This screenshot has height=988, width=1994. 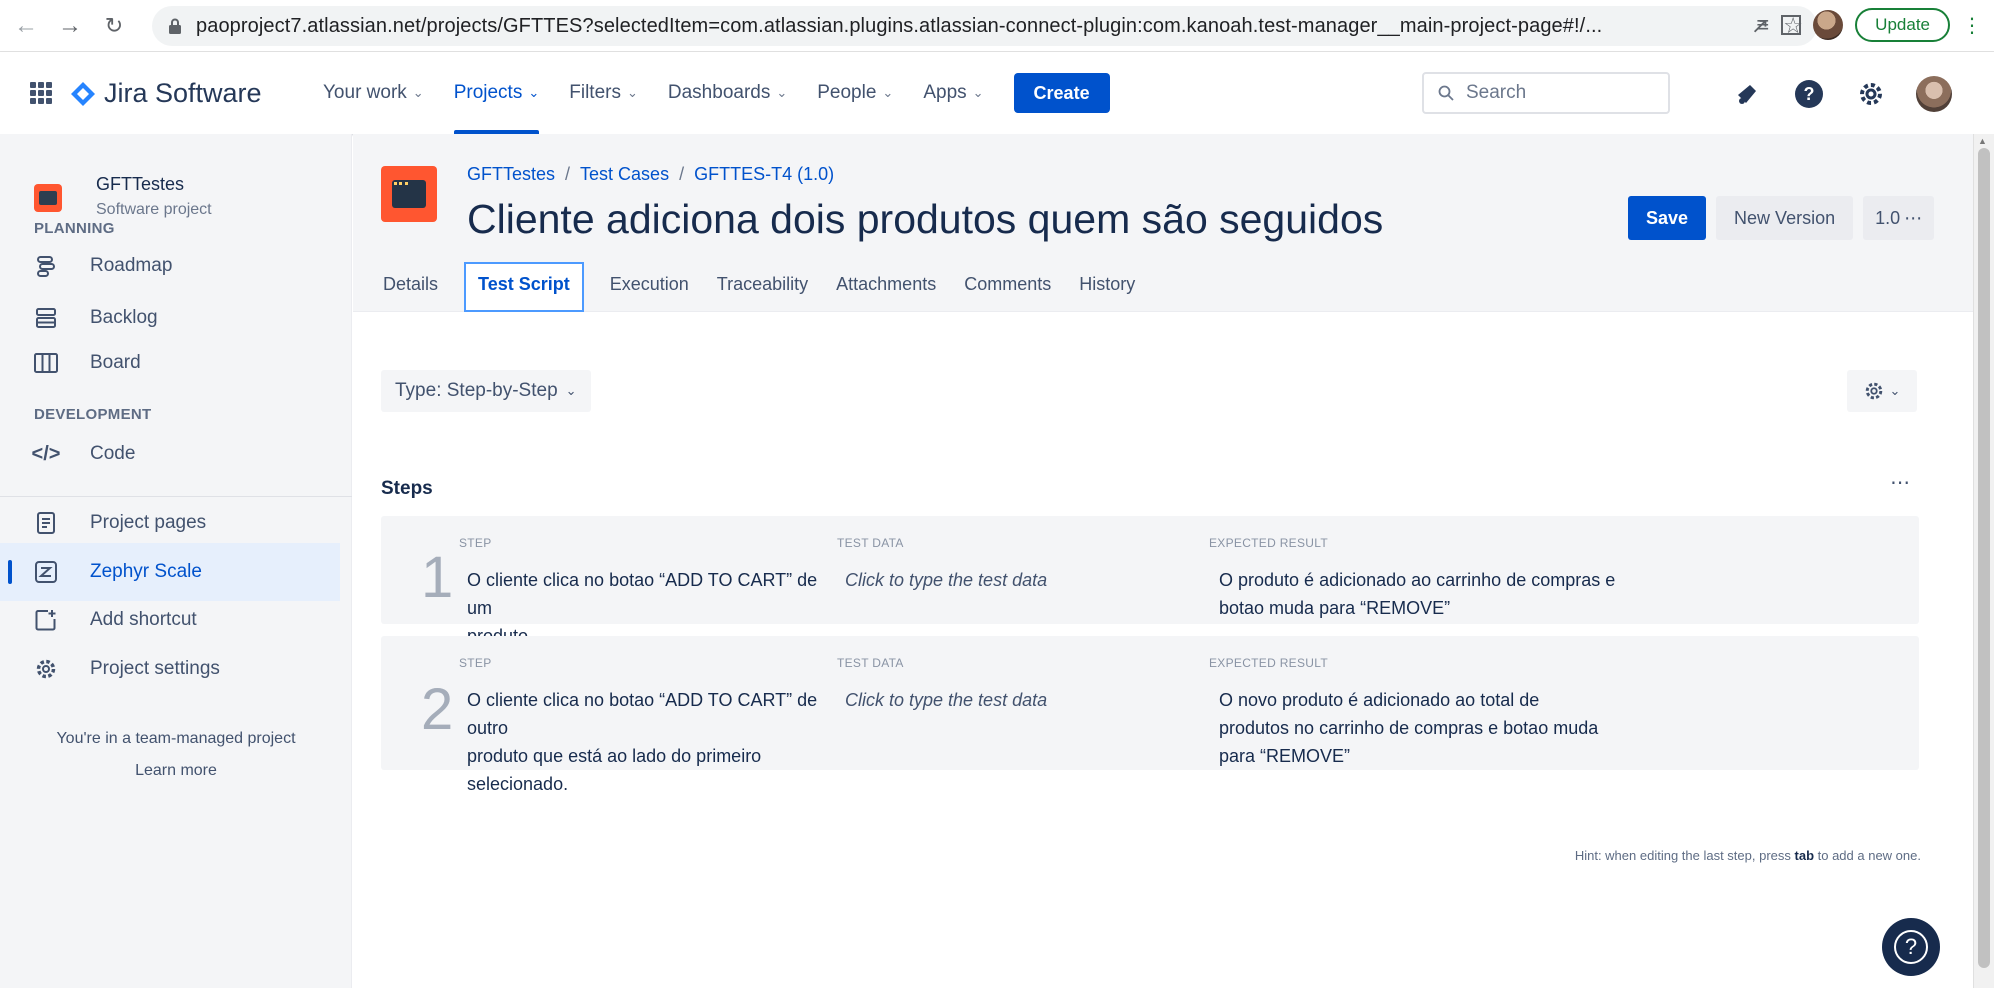 I want to click on backlog-icon, so click(x=46, y=318).